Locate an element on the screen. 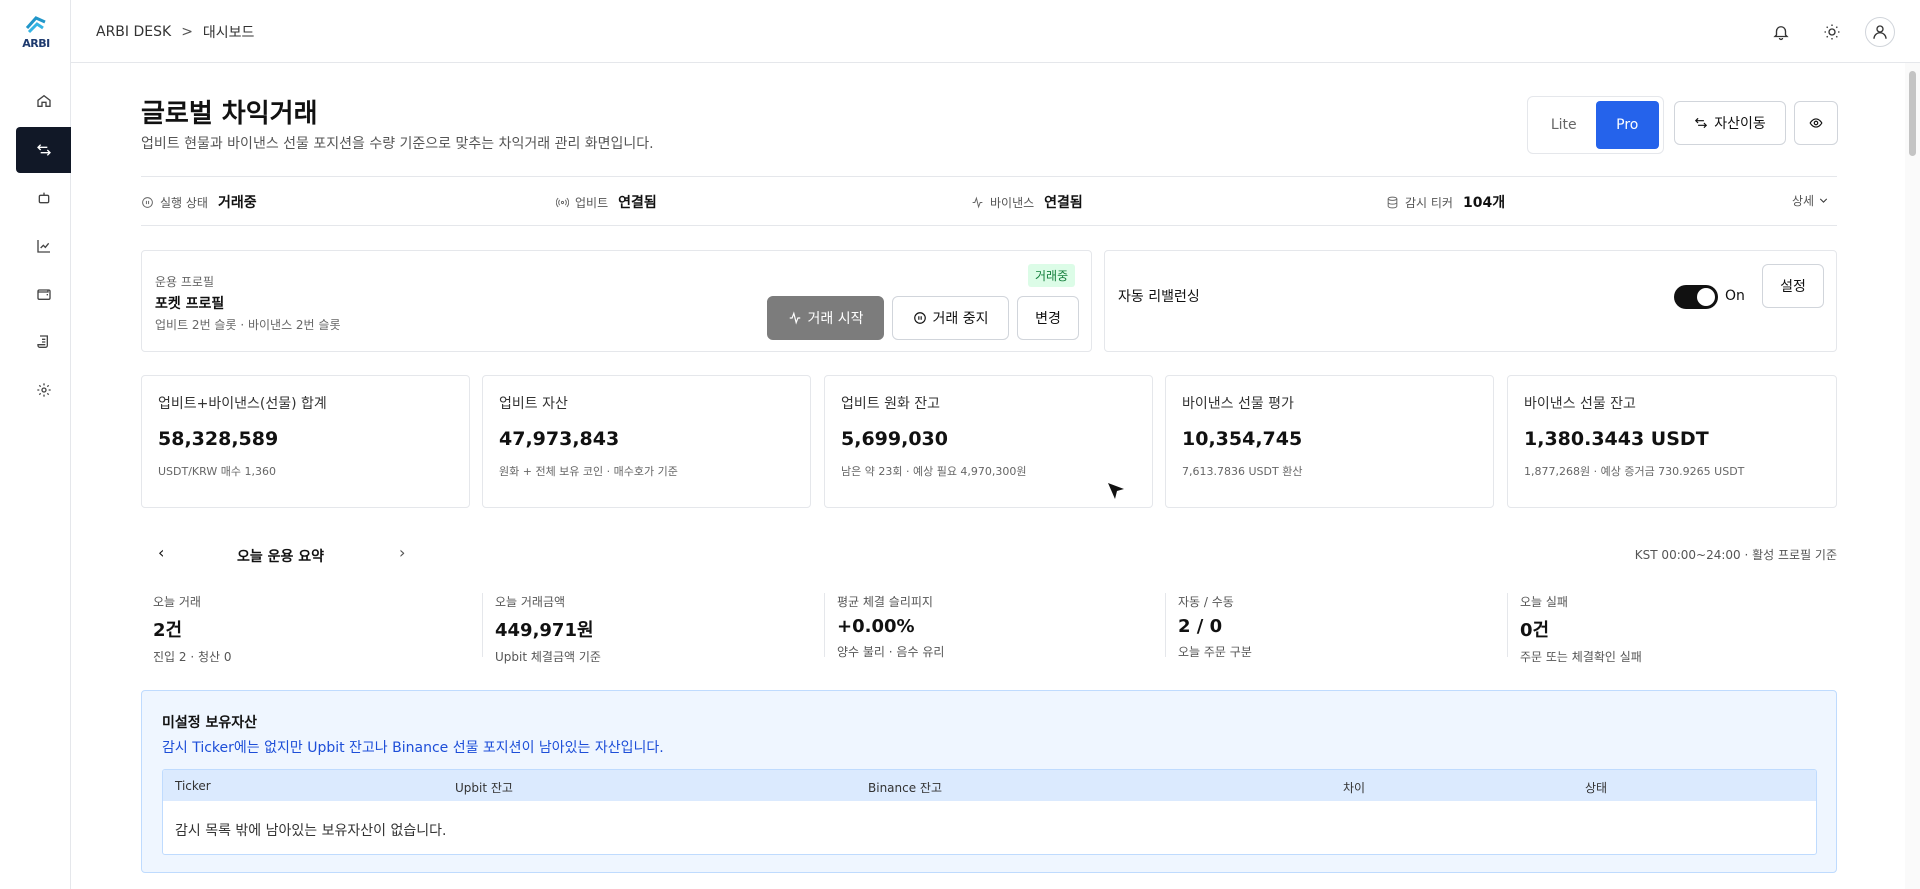 The height and width of the screenshot is (889, 1920). scroll-icon is located at coordinates (42, 341).